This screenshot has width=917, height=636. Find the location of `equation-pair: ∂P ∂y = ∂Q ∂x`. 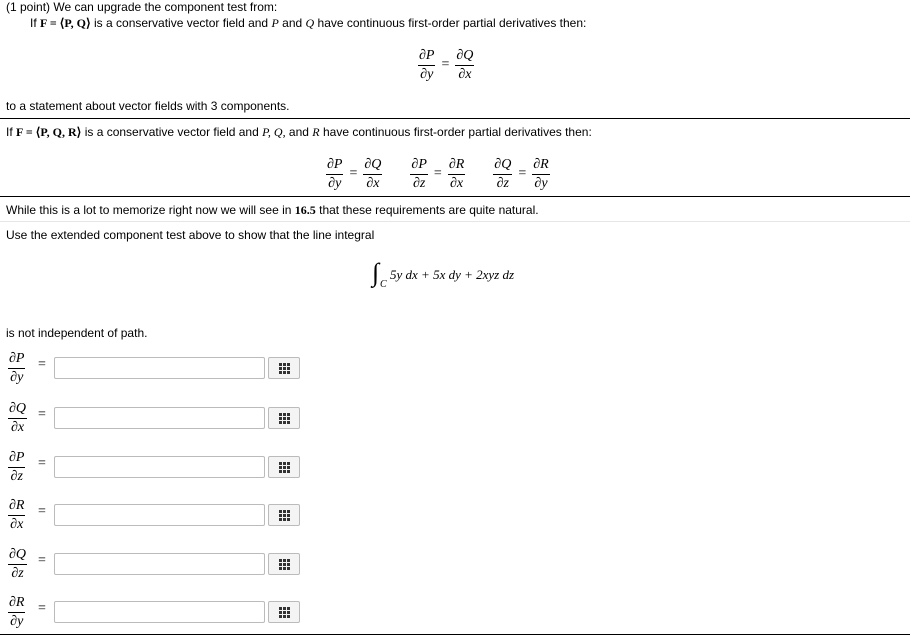

equation-pair: ∂P ∂y = ∂Q ∂x is located at coordinates (354, 174).